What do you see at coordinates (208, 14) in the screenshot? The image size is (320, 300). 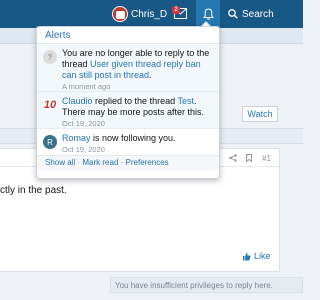 I see `bell-icon` at bounding box center [208, 14].